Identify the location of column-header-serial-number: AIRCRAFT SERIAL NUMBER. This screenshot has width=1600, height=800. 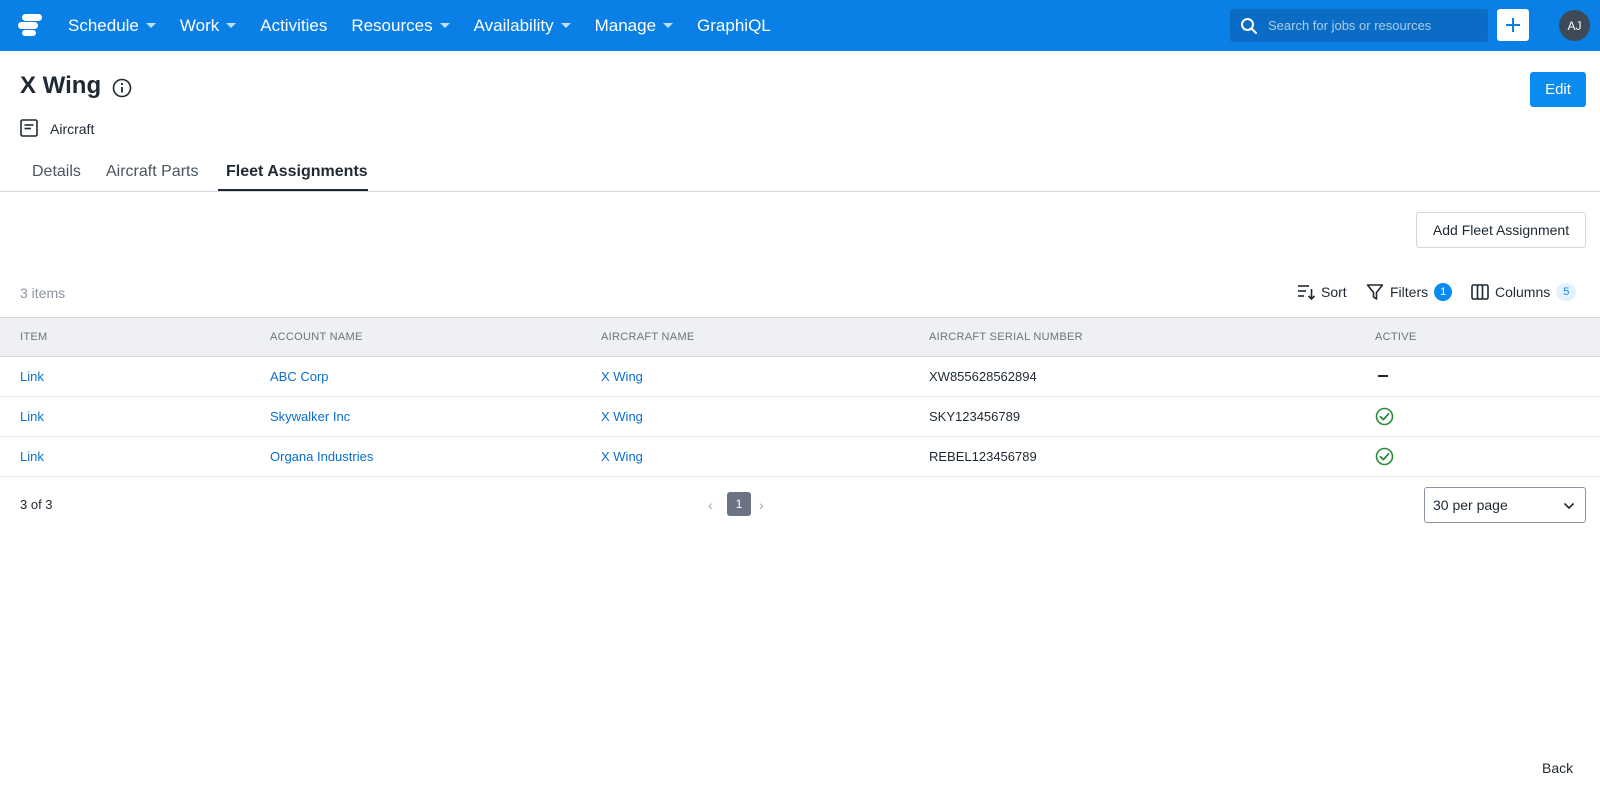
(1006, 337).